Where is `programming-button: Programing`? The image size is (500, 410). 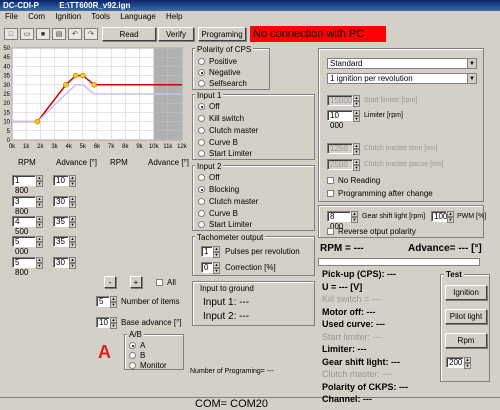
programming-button: Programing is located at coordinates (222, 34).